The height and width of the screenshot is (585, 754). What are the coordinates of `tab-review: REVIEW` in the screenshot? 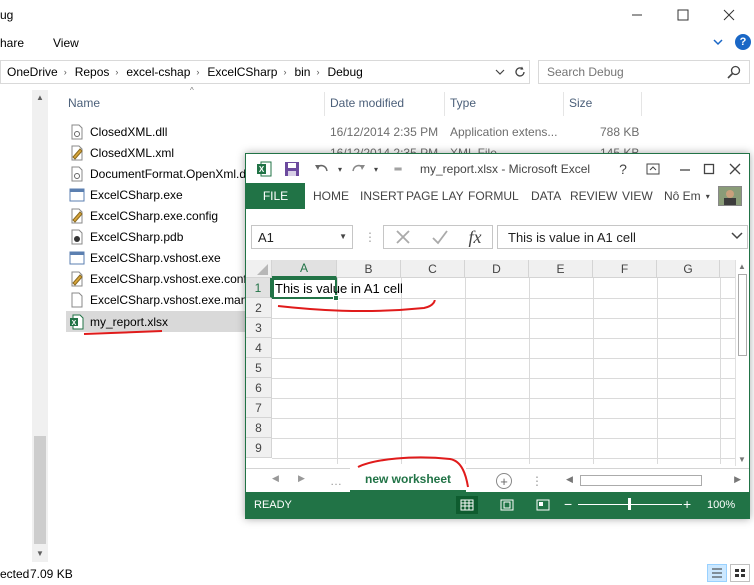 It's located at (593, 196).